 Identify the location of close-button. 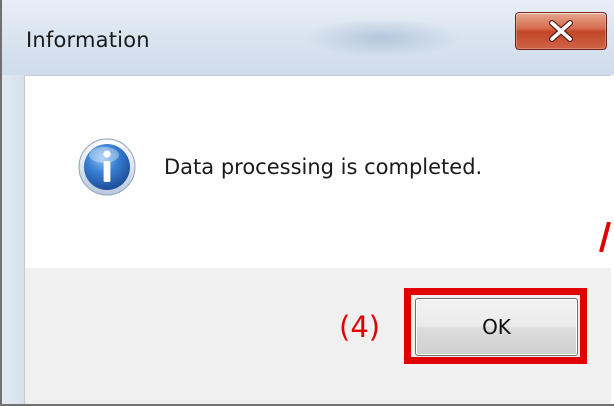
(561, 31).